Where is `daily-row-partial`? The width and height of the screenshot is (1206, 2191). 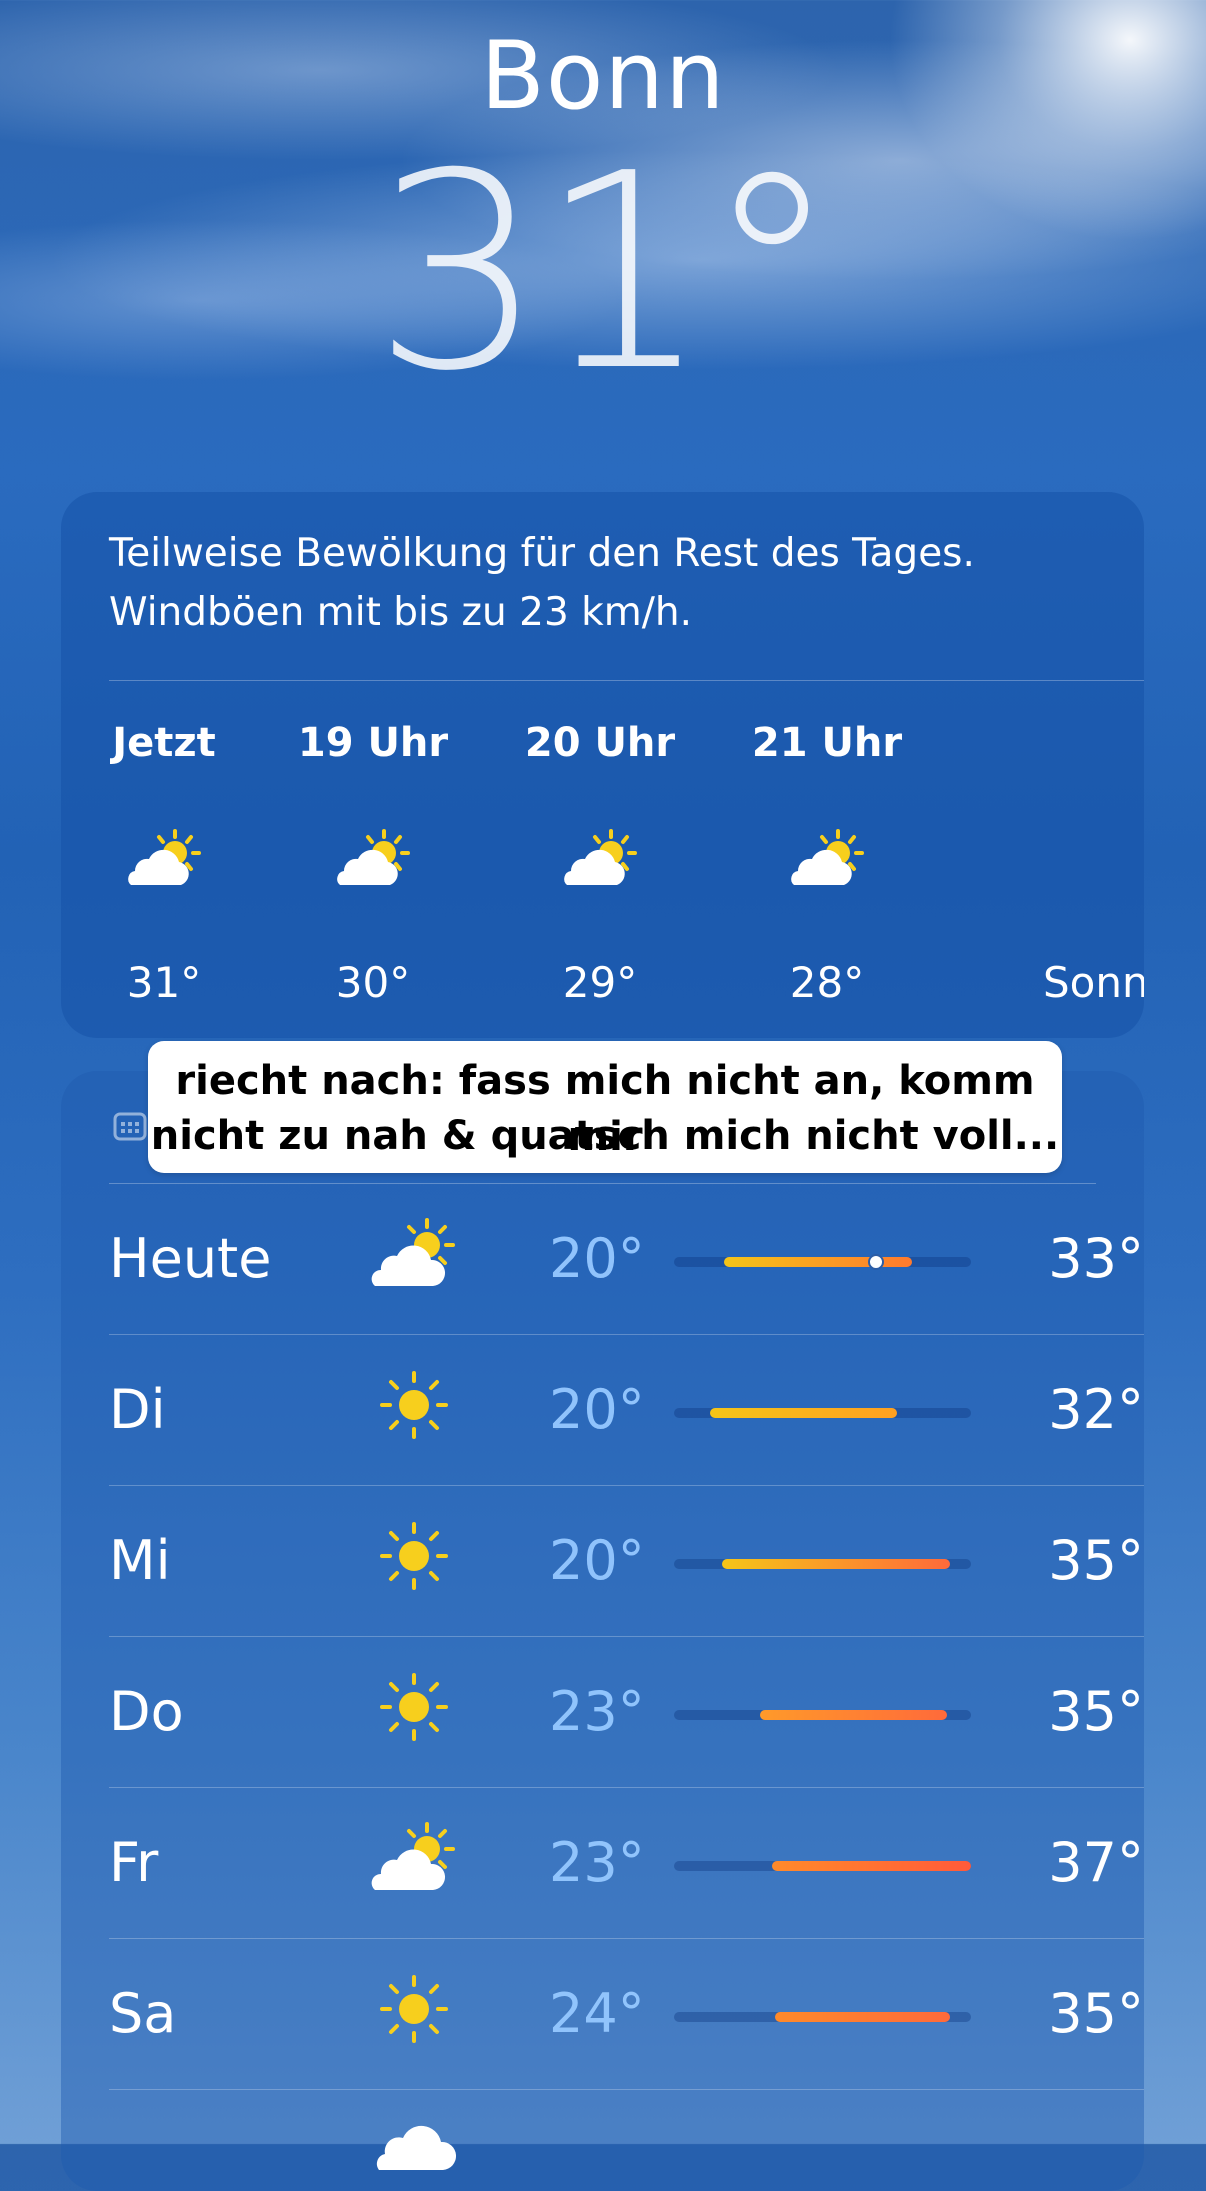 daily-row-partial is located at coordinates (626, 2140).